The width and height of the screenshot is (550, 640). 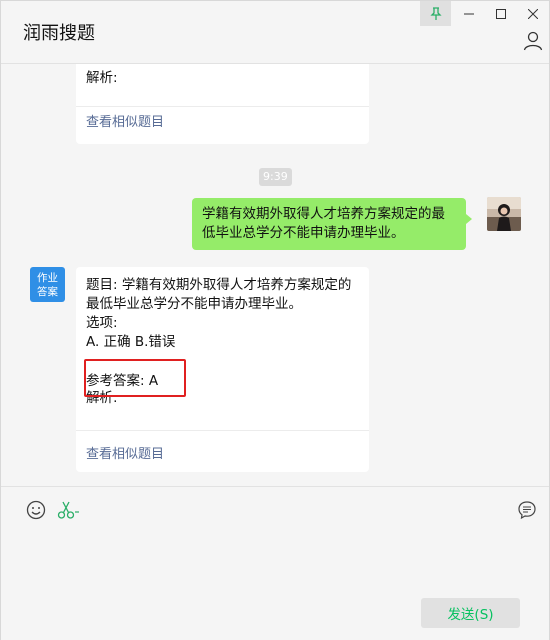 I want to click on chat-title: 润雨搜题, so click(x=59, y=33).